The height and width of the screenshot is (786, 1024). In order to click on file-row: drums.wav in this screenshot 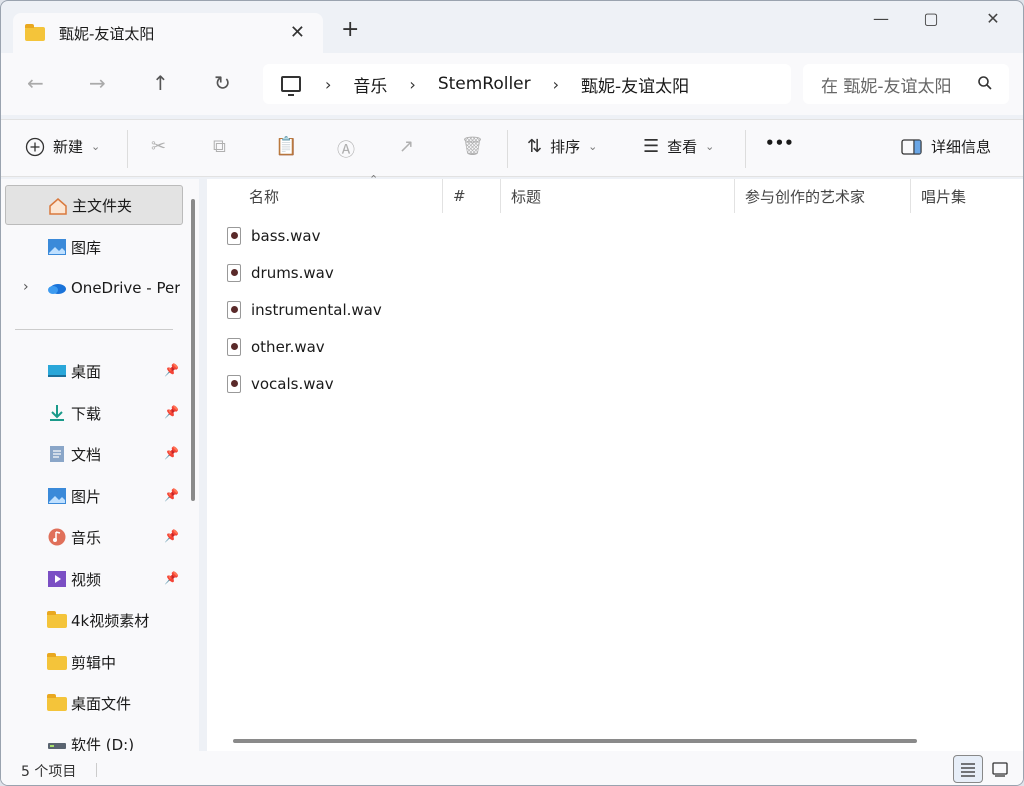, I will do `click(280, 273)`.